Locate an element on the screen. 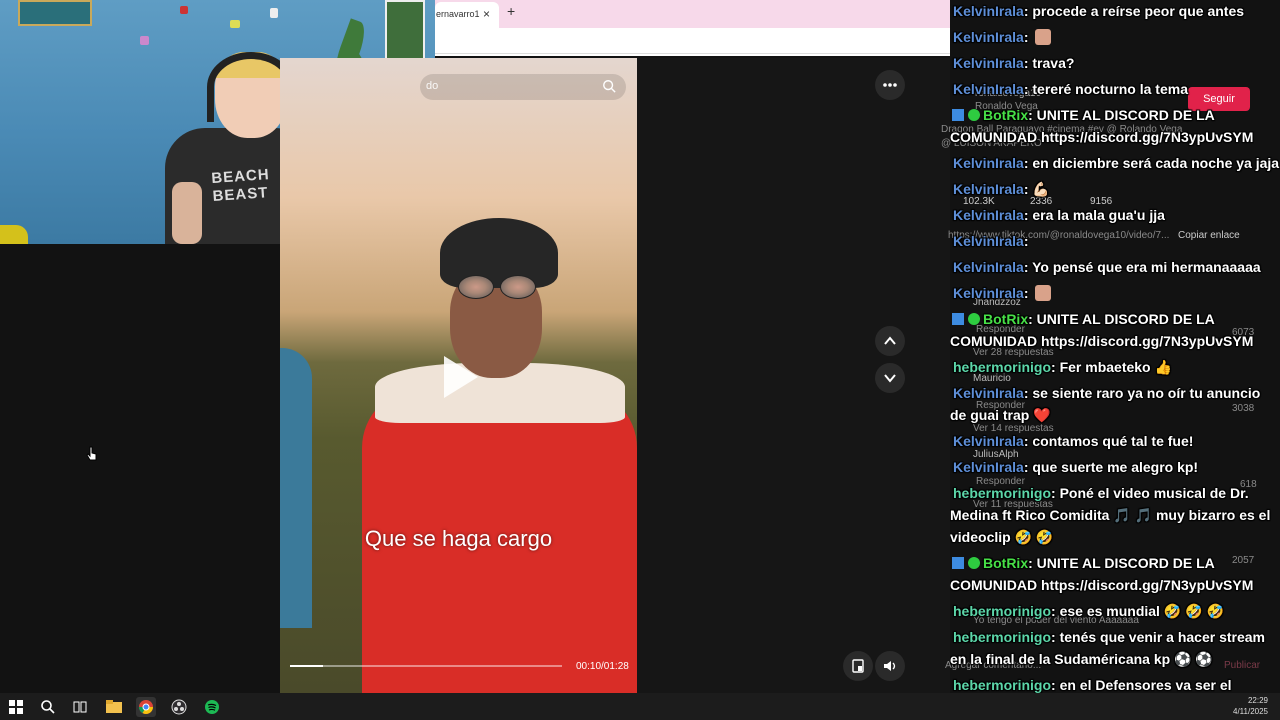 The width and height of the screenshot is (1280, 720). video-progress-bar is located at coordinates (426, 666).